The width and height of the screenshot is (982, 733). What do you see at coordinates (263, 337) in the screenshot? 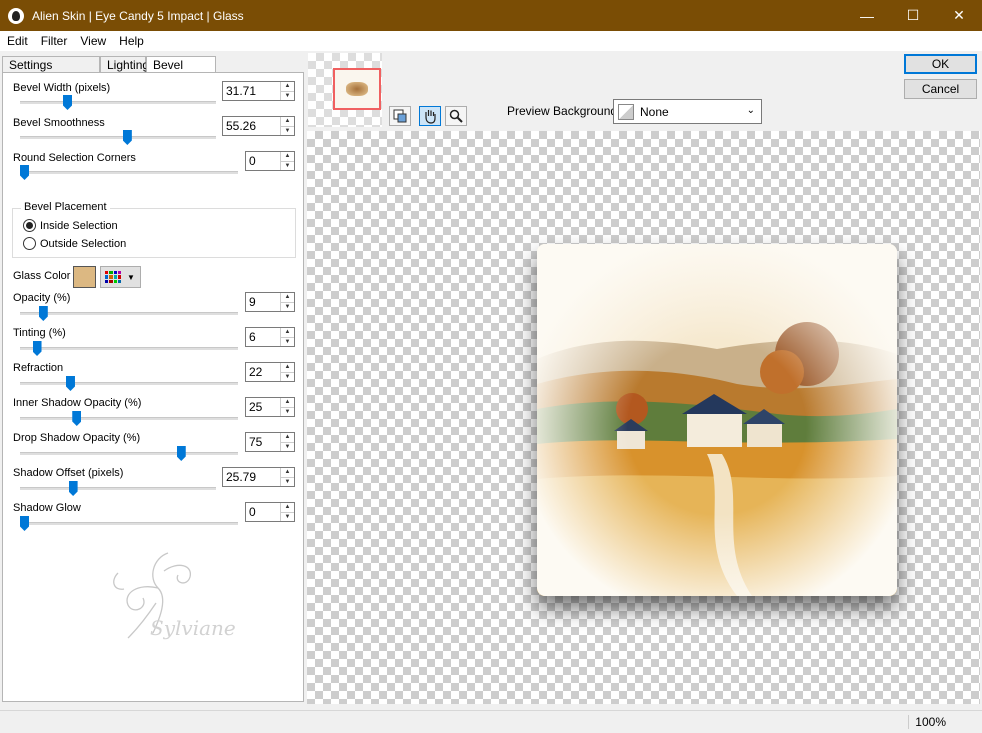
I see `tinting-value: 6` at bounding box center [263, 337].